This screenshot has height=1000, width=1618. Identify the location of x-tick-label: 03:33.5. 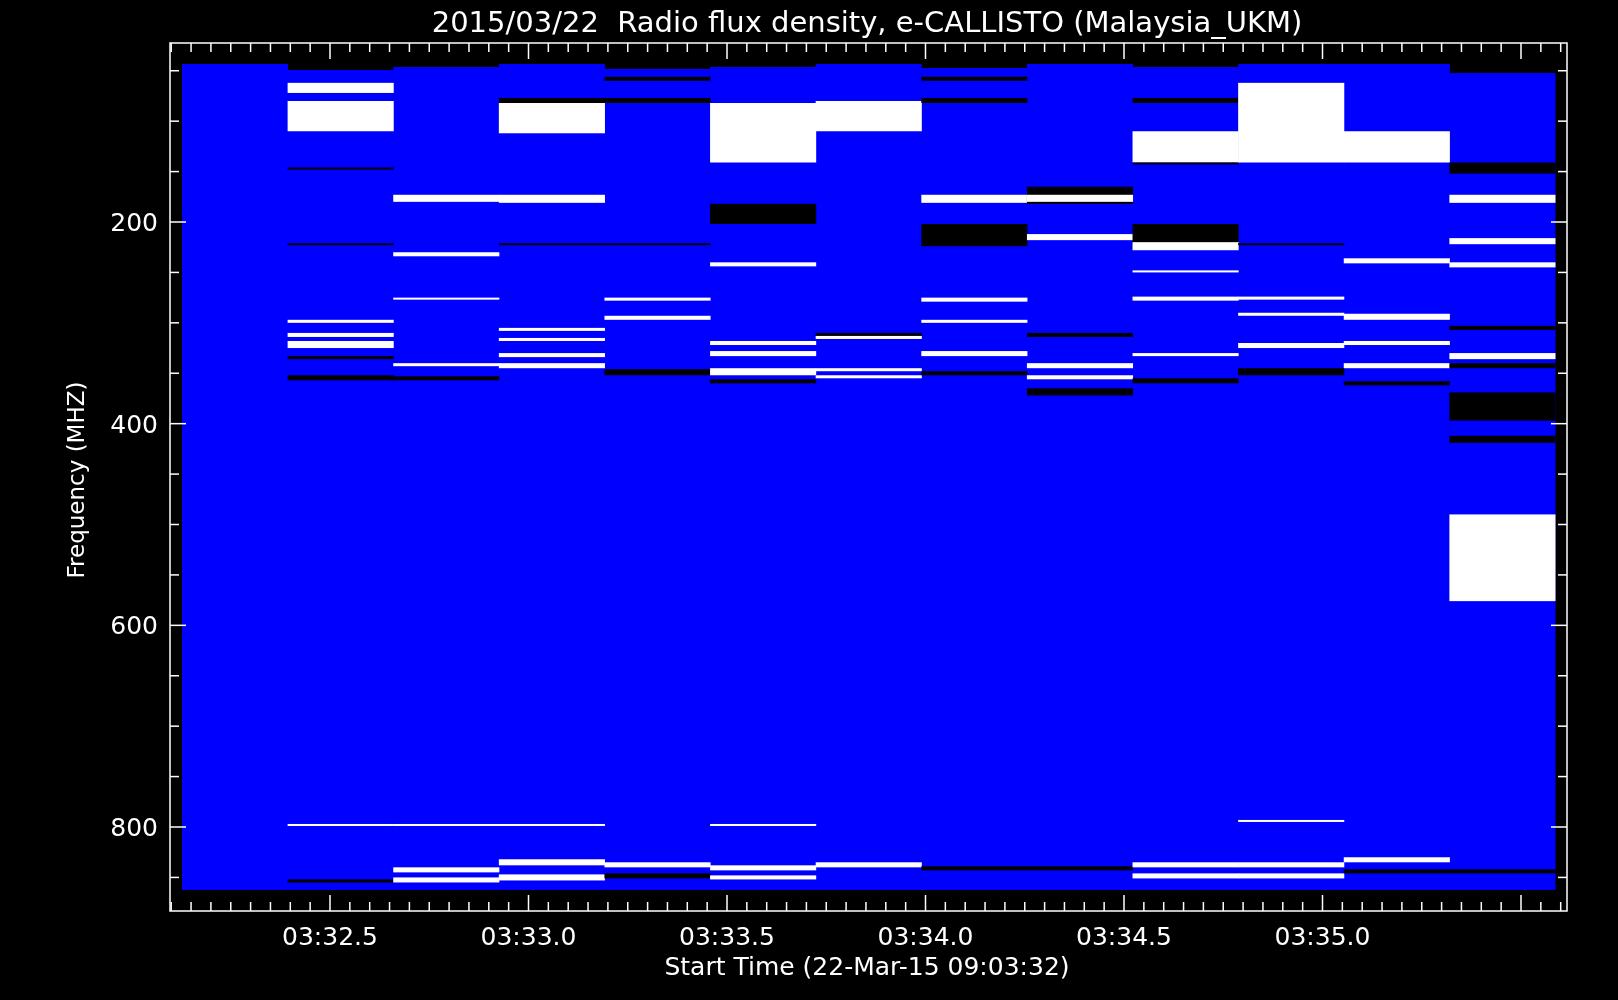
(727, 936).